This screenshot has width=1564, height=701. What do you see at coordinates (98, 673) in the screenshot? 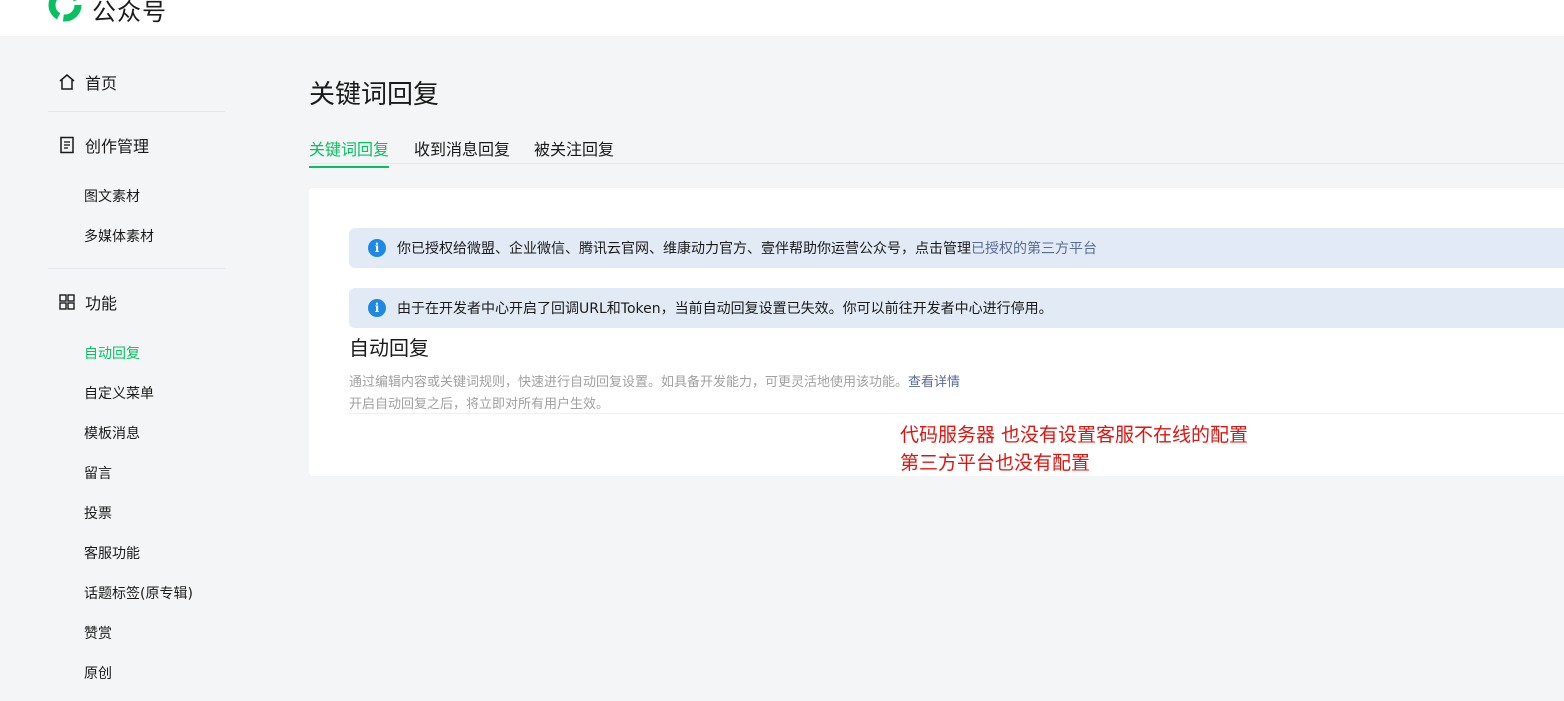
I see `sidebar-item-original: 原创` at bounding box center [98, 673].